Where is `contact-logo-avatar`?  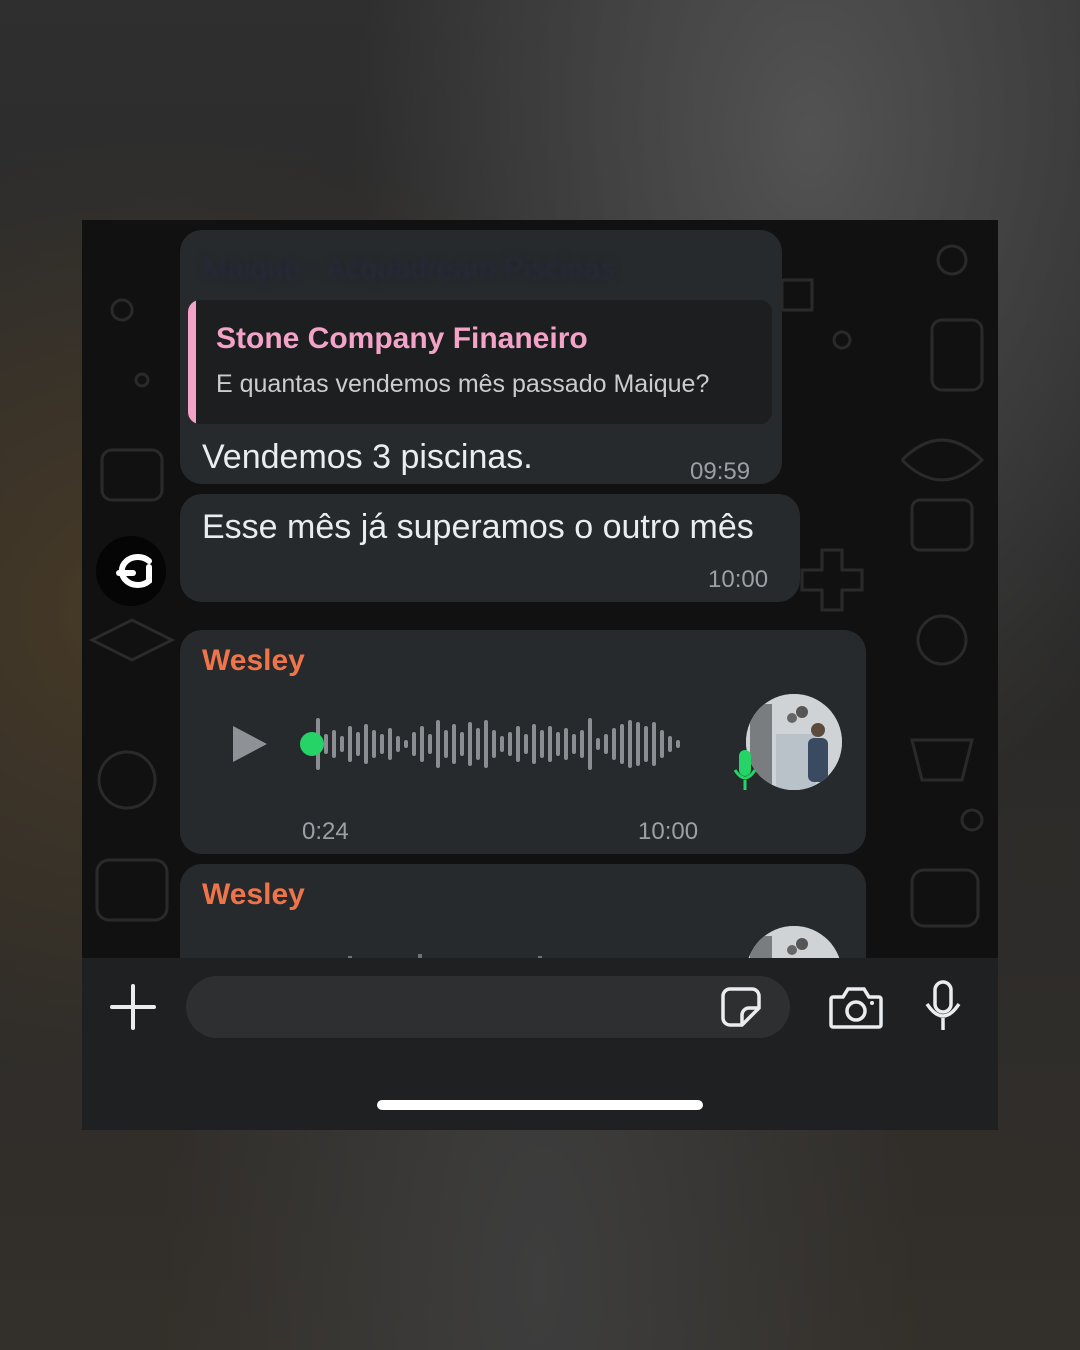
contact-logo-avatar is located at coordinates (131, 571).